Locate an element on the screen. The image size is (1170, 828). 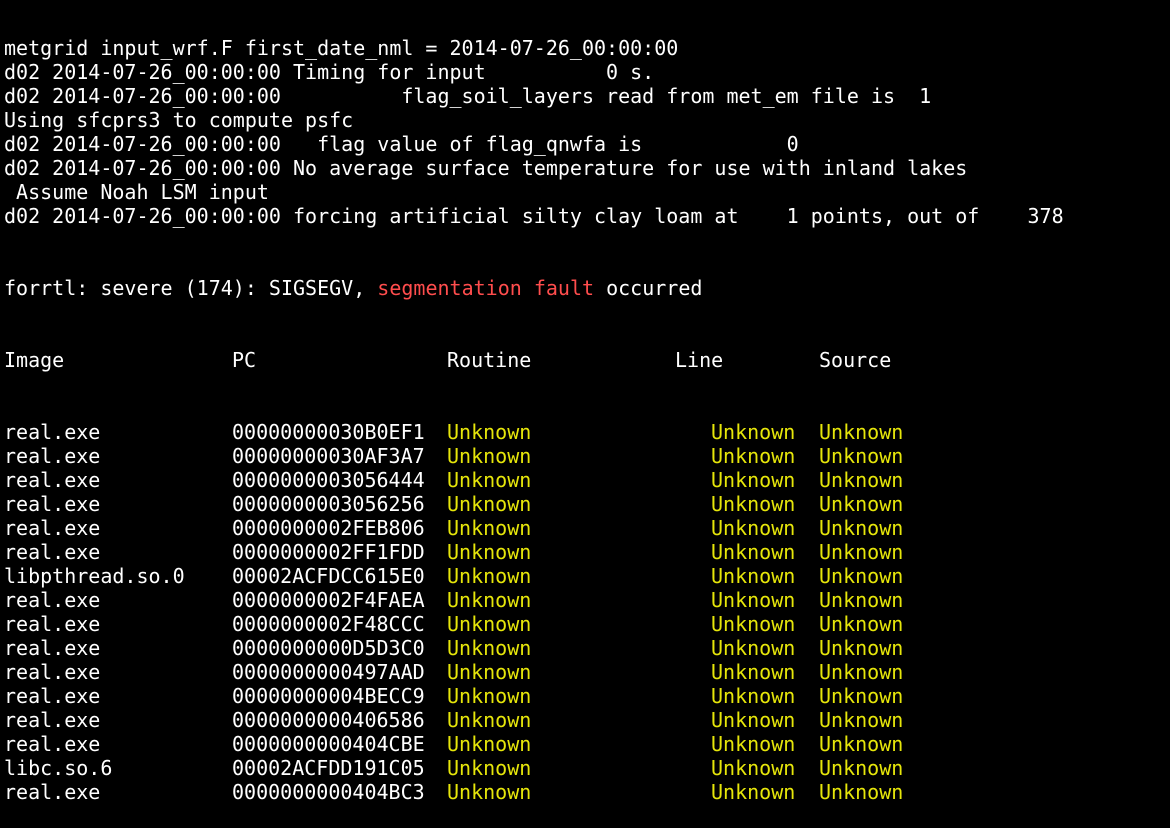
row-pc: 0000000000404CBE is located at coordinates (328, 744).